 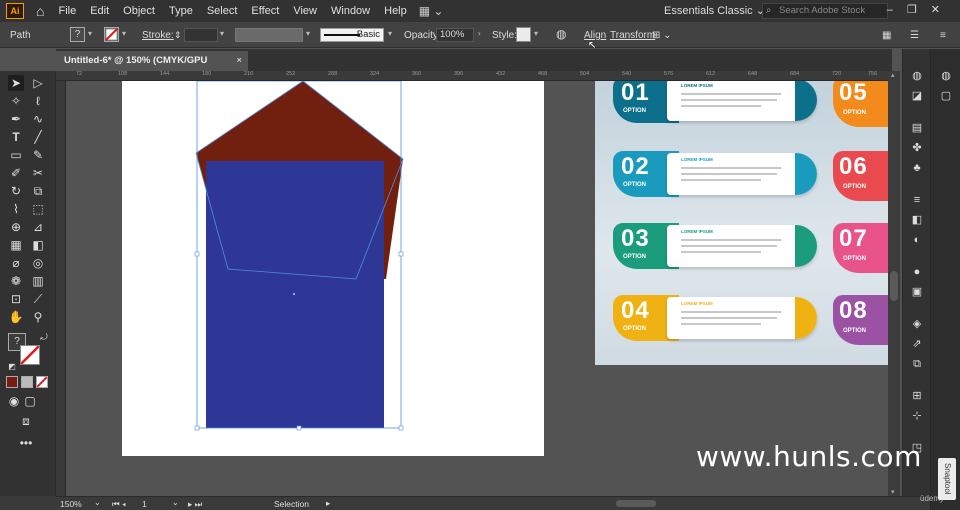 I want to click on artboard-number: 1, so click(x=144, y=504).